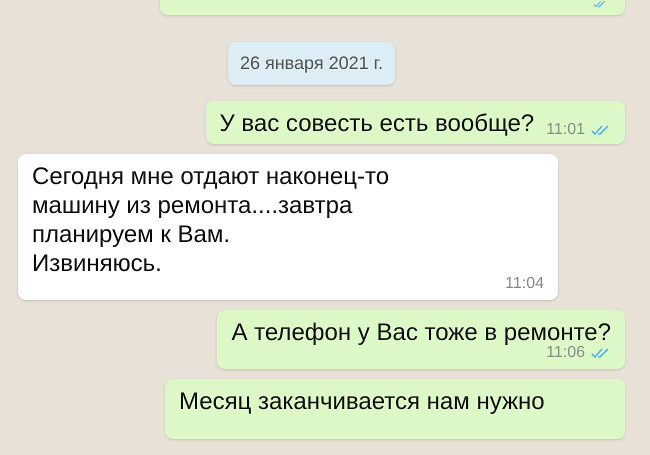 Image resolution: width=650 pixels, height=455 pixels. Describe the element at coordinates (312, 63) in the screenshot. I see `date-chip: 26 января 2021 г.` at that location.